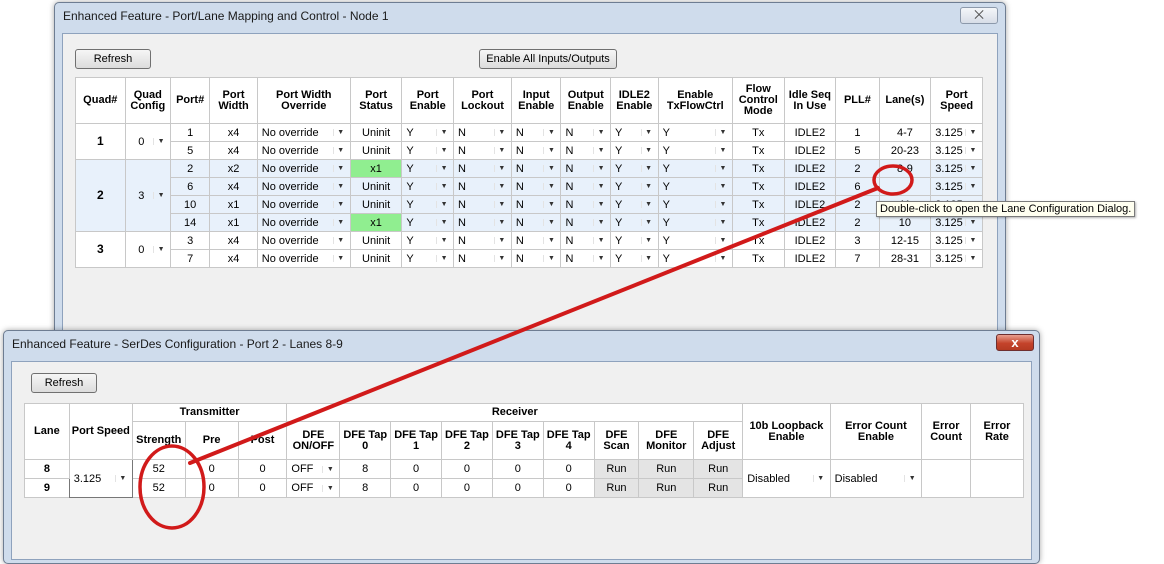 This screenshot has height=564, width=1164. Describe the element at coordinates (666, 469) in the screenshot. I see `dfe-monitor-button: Run` at that location.